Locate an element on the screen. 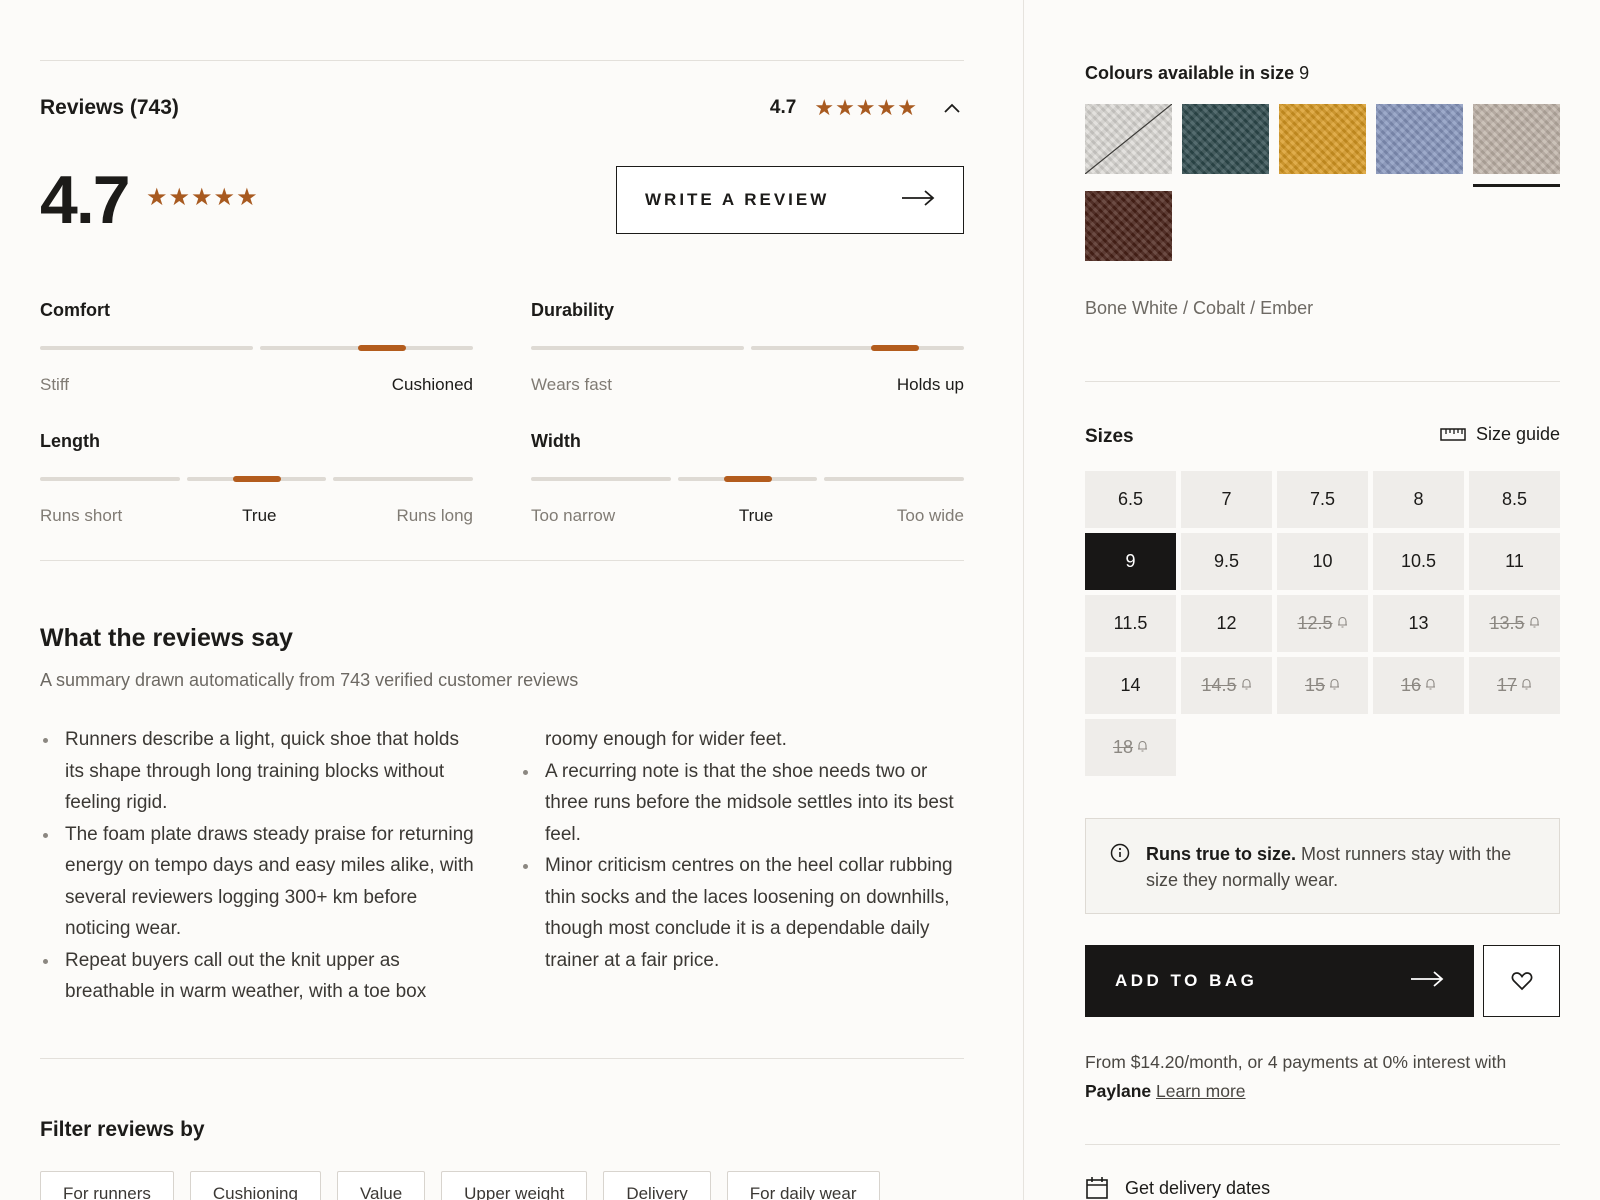 Image resolution: width=1600 pixels, height=1200 pixels. size-option: 18 is located at coordinates (1130, 747).